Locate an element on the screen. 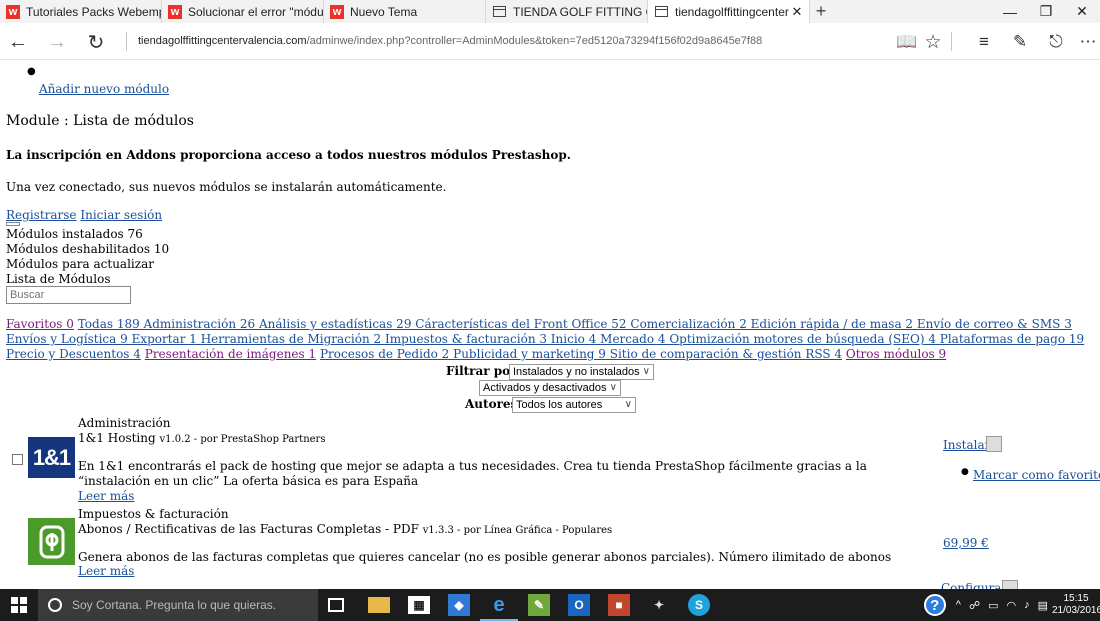 The image size is (1100, 621). browser-tab: w Nuevo Tema is located at coordinates (405, 11).